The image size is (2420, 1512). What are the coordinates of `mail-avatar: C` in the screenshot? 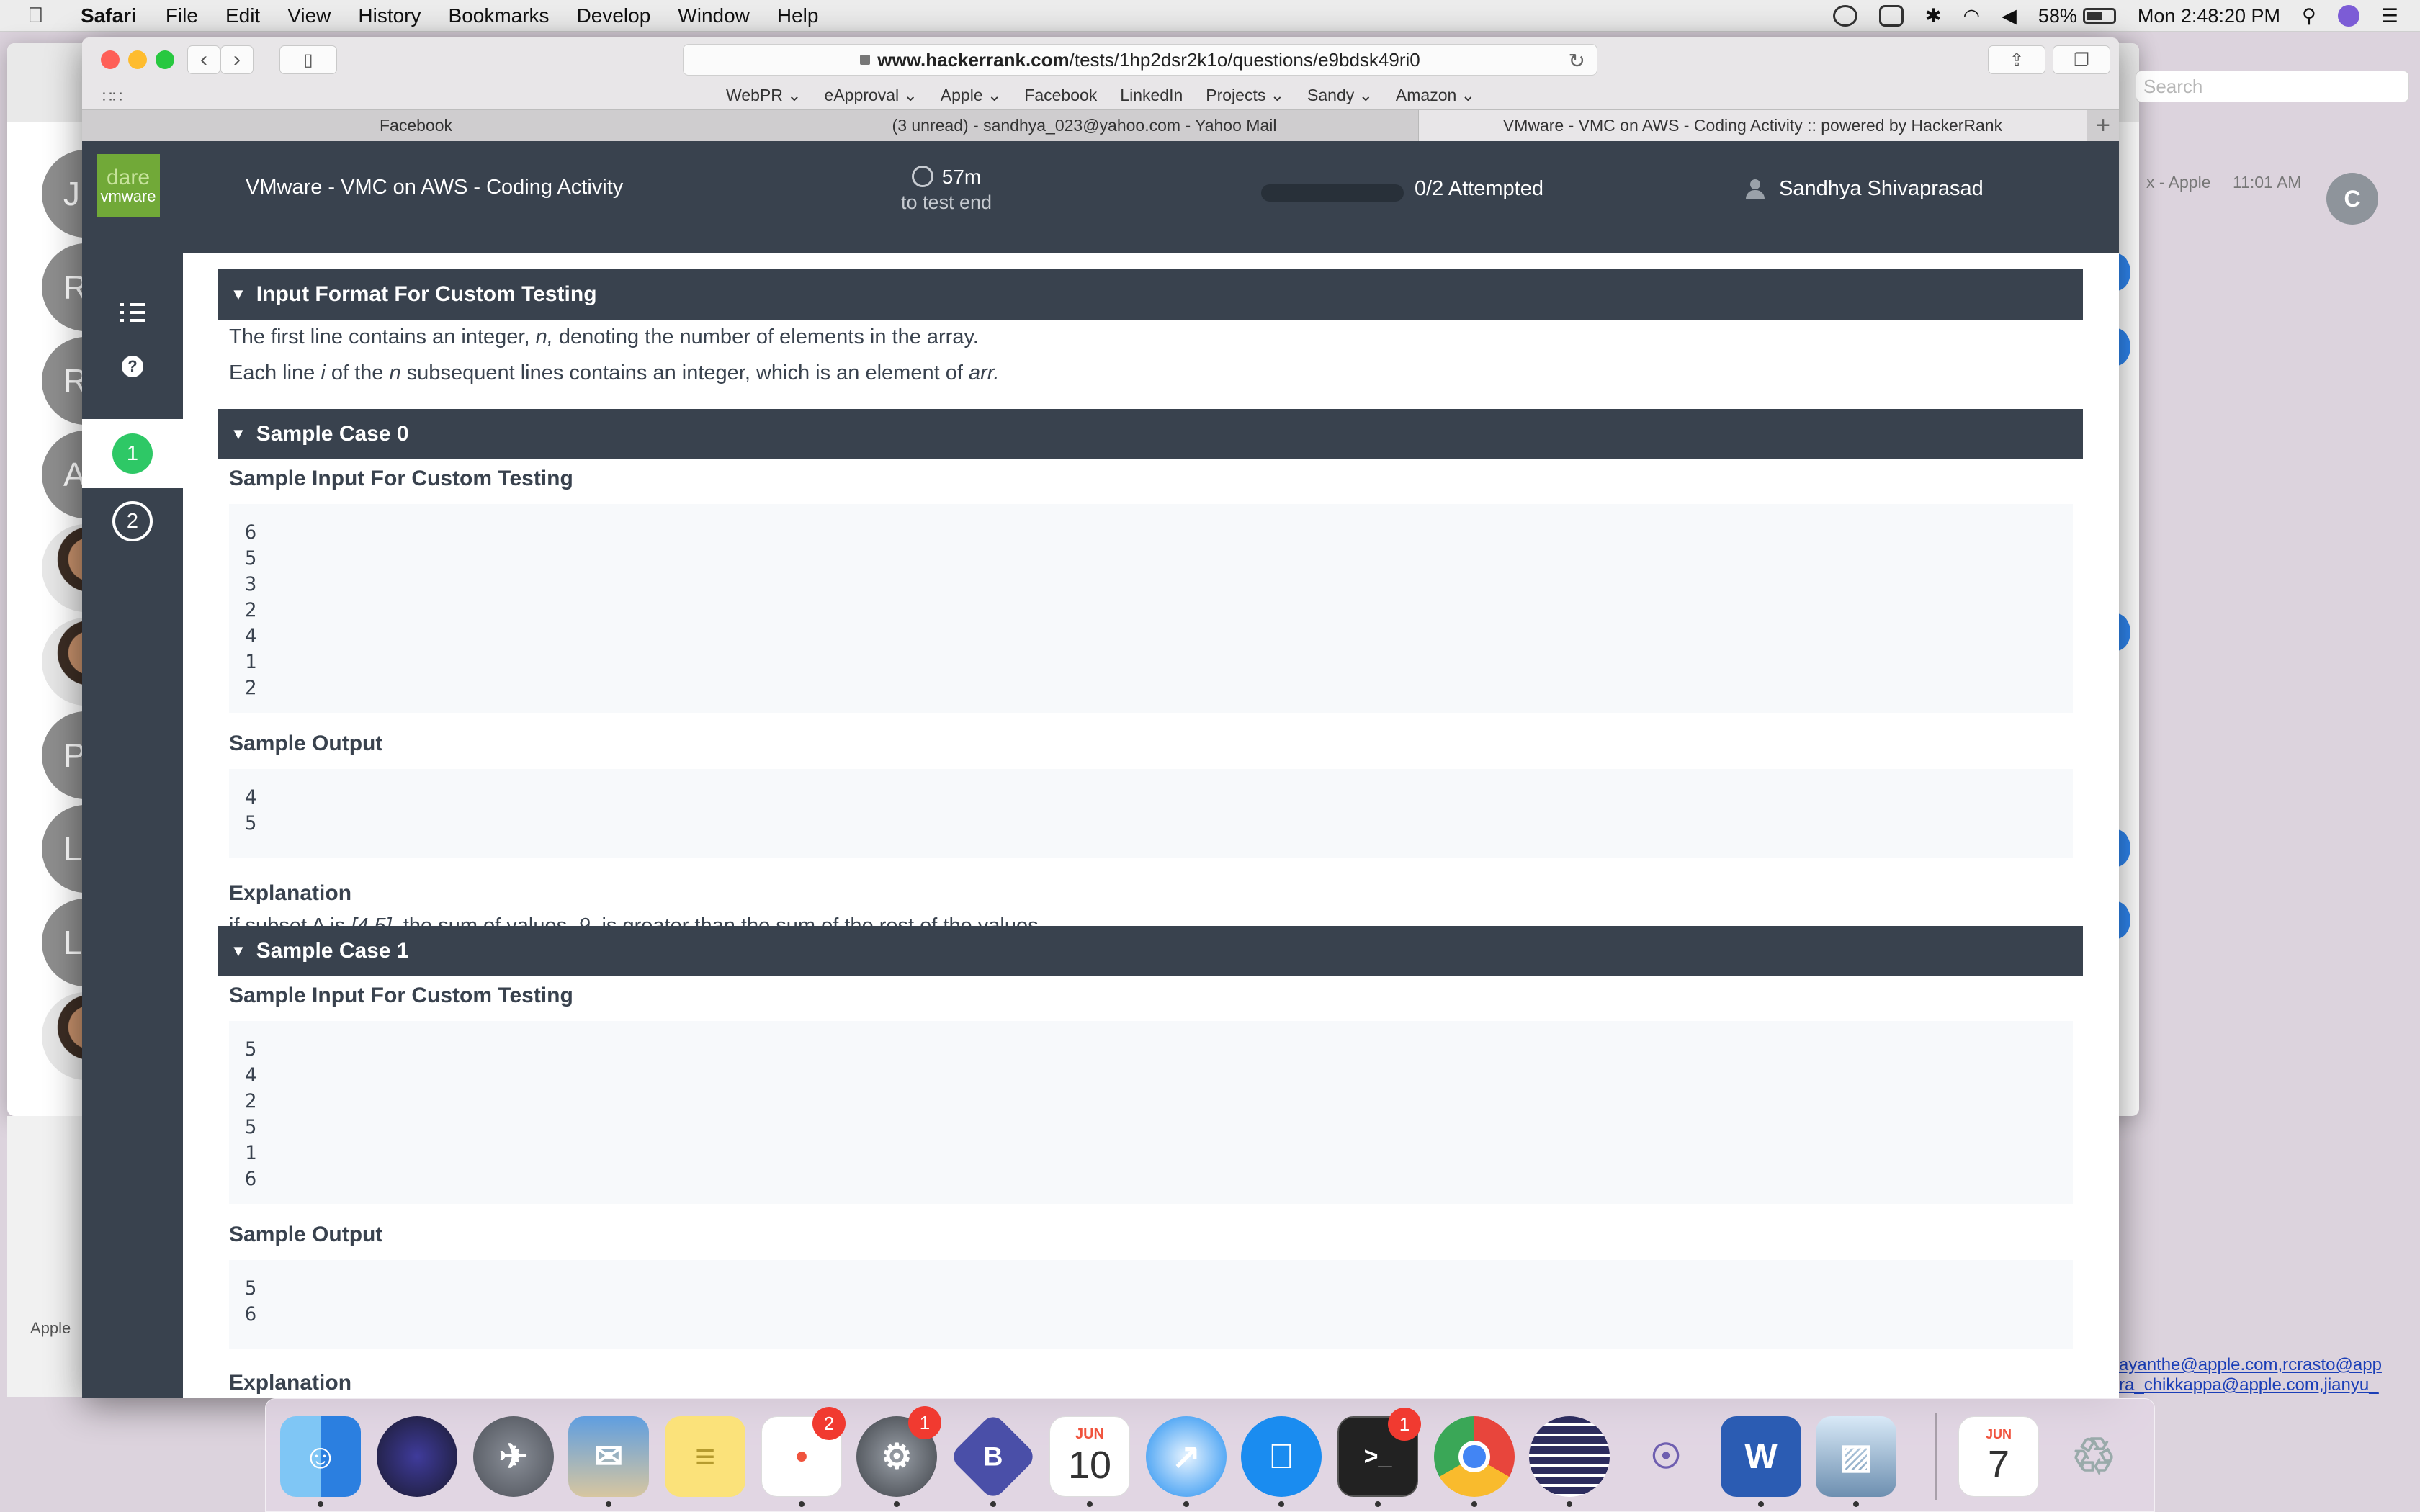 It's located at (2352, 199).